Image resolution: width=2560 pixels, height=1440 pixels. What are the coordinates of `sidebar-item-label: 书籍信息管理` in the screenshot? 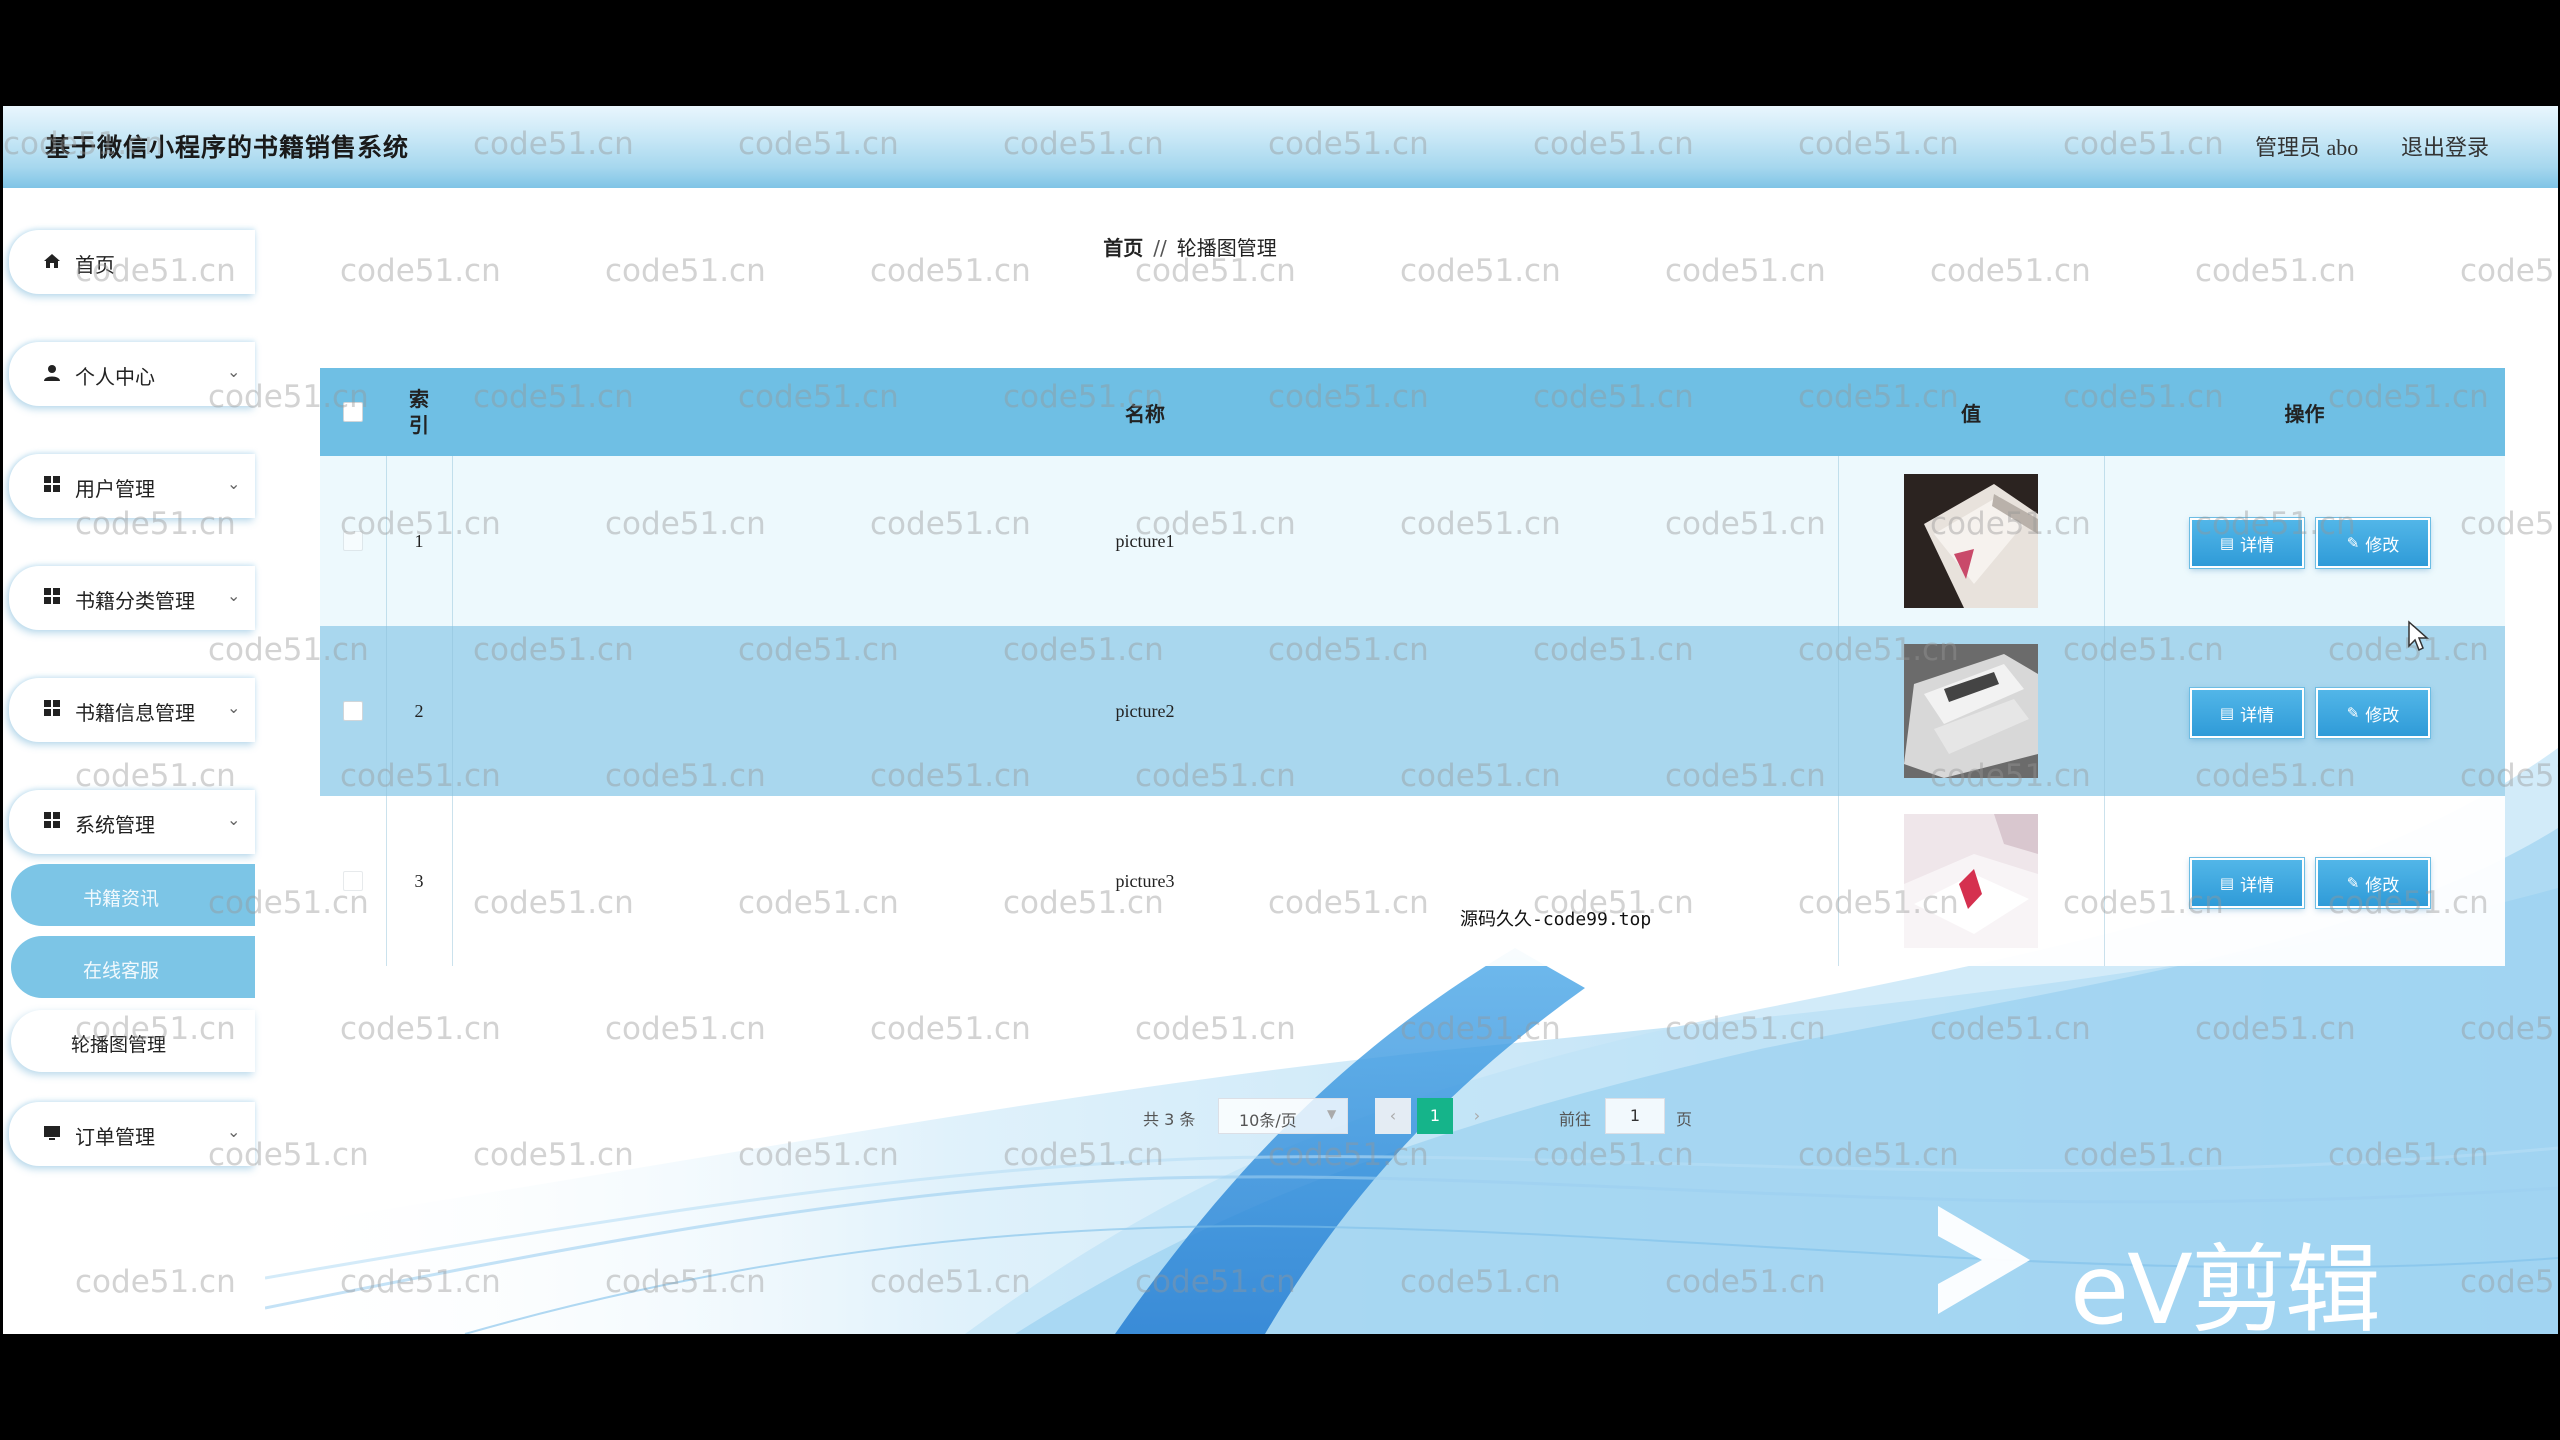 It's located at (135, 713).